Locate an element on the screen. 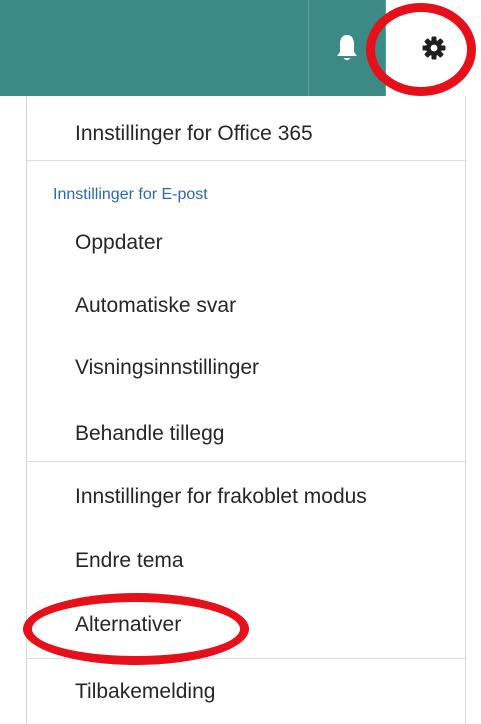 Image resolution: width=481 pixels, height=724 pixels. menu-item-display-settings: Visningsinnstillinger is located at coordinates (167, 368).